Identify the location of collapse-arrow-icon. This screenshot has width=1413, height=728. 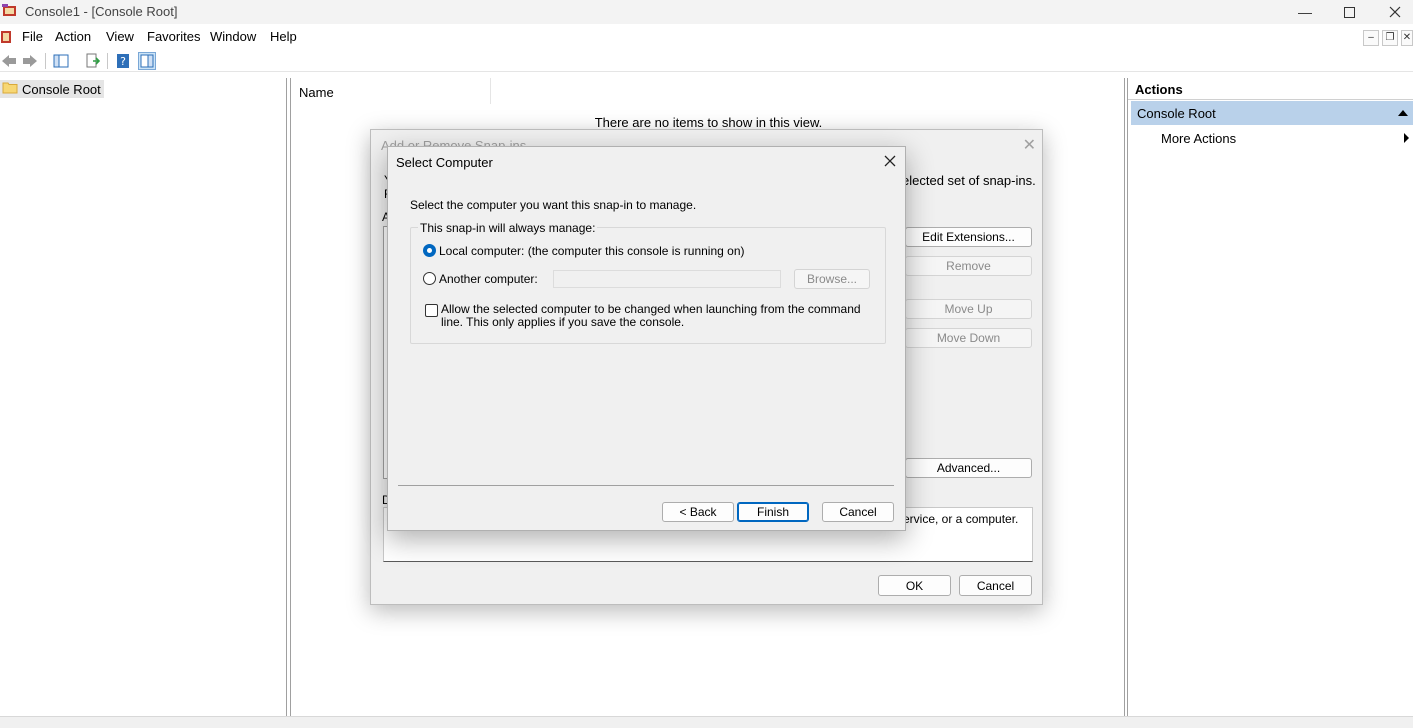
(1403, 113).